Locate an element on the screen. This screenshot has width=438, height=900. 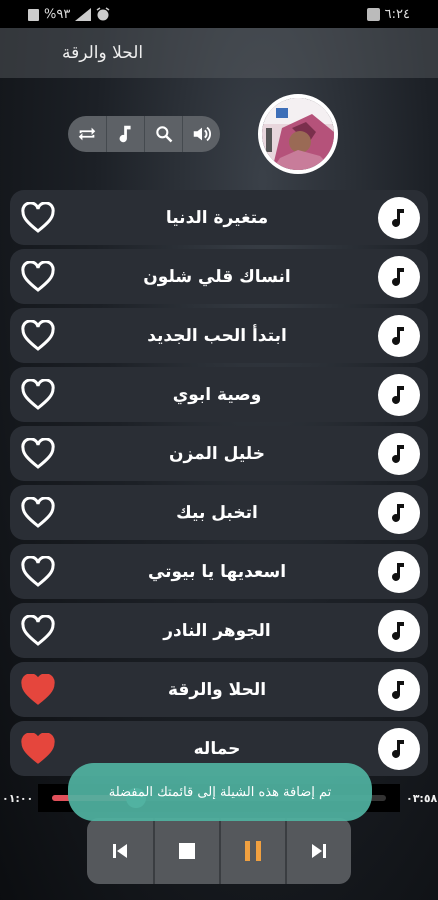
pause-icon is located at coordinates (253, 851).